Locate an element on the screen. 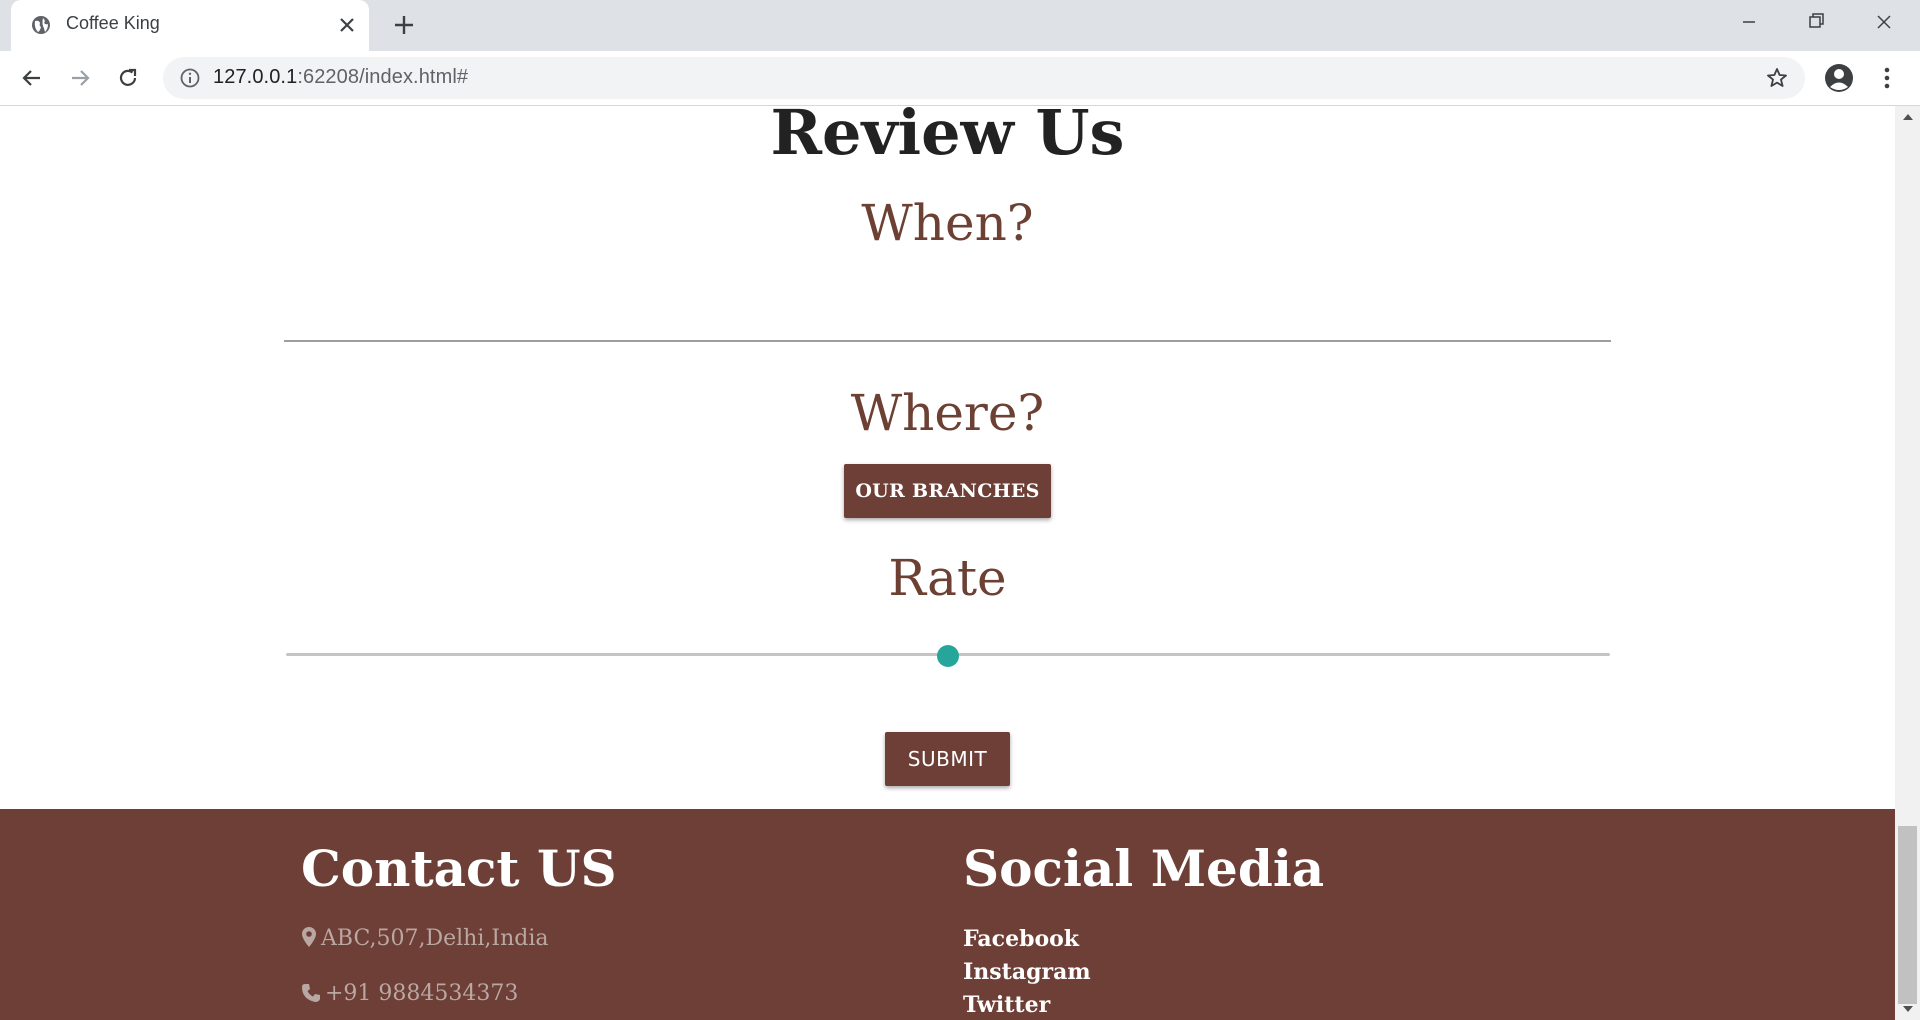  address-bar: 127.0.0.1:62208/index.html# is located at coordinates (984, 78).